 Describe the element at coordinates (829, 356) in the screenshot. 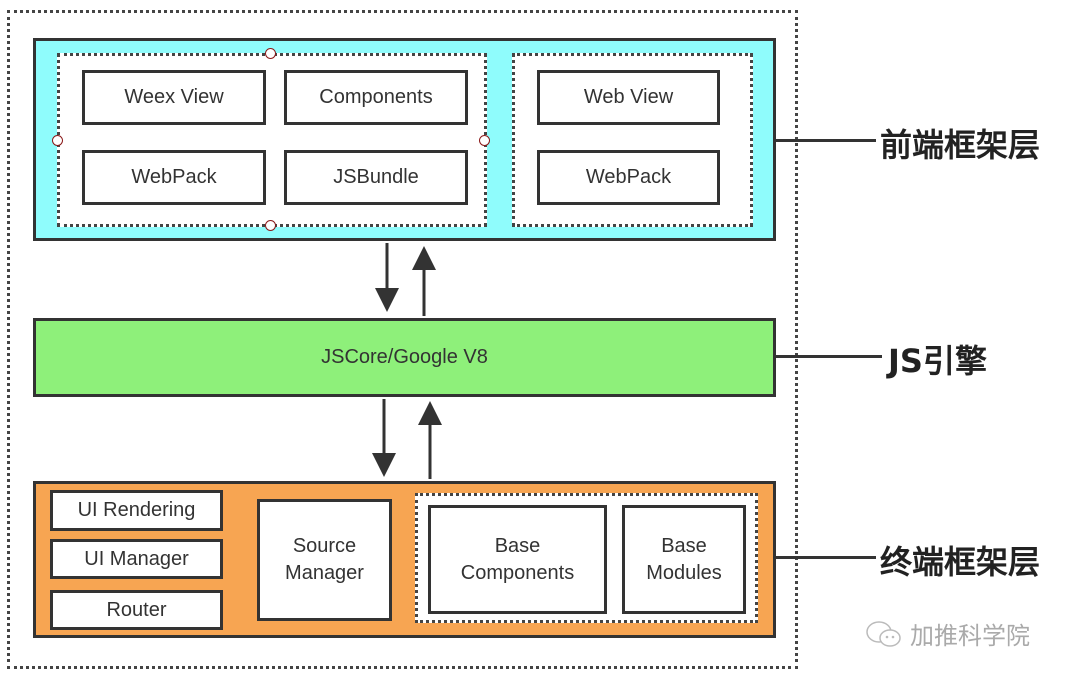

I see `engine-connector` at that location.